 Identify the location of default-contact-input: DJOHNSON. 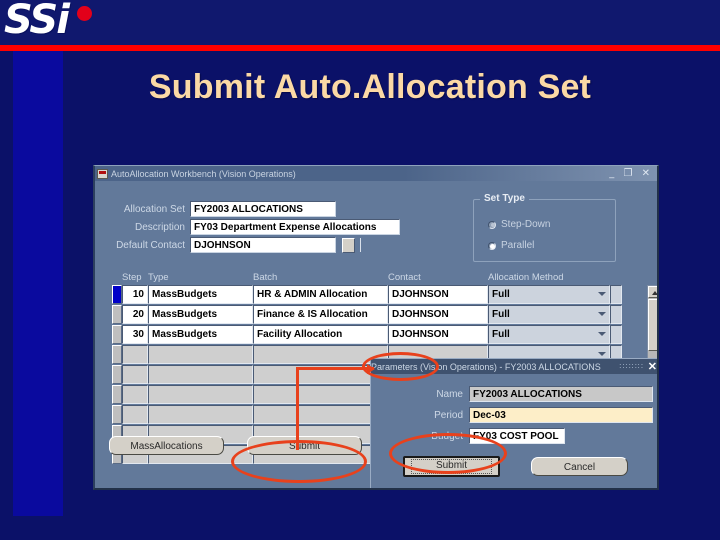
(263, 245).